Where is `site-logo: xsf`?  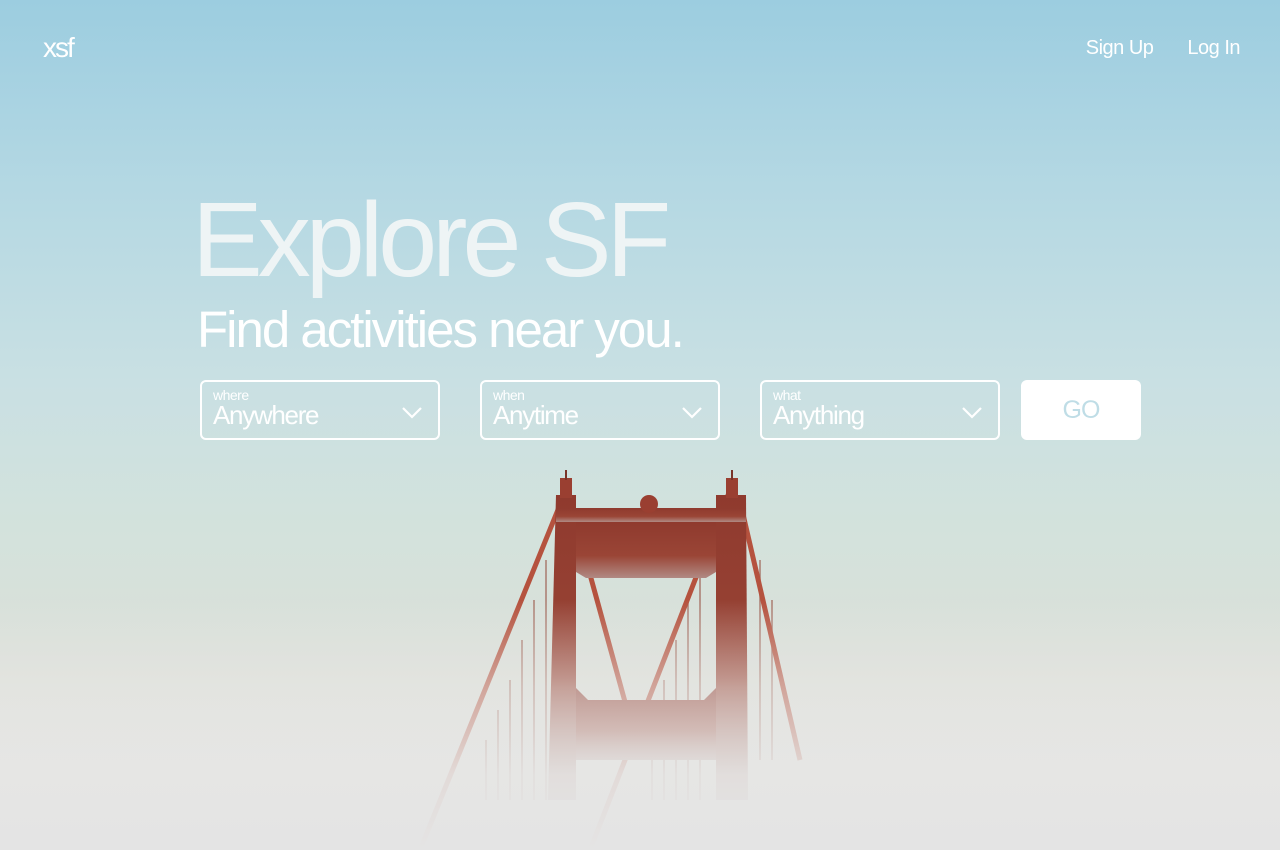
site-logo: xsf is located at coordinates (59, 48).